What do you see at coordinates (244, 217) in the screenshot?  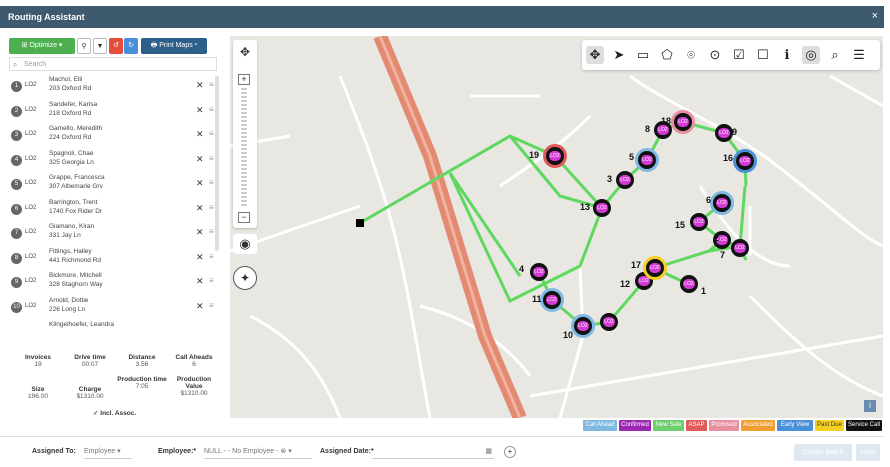 I see `zoom-out-button: −` at bounding box center [244, 217].